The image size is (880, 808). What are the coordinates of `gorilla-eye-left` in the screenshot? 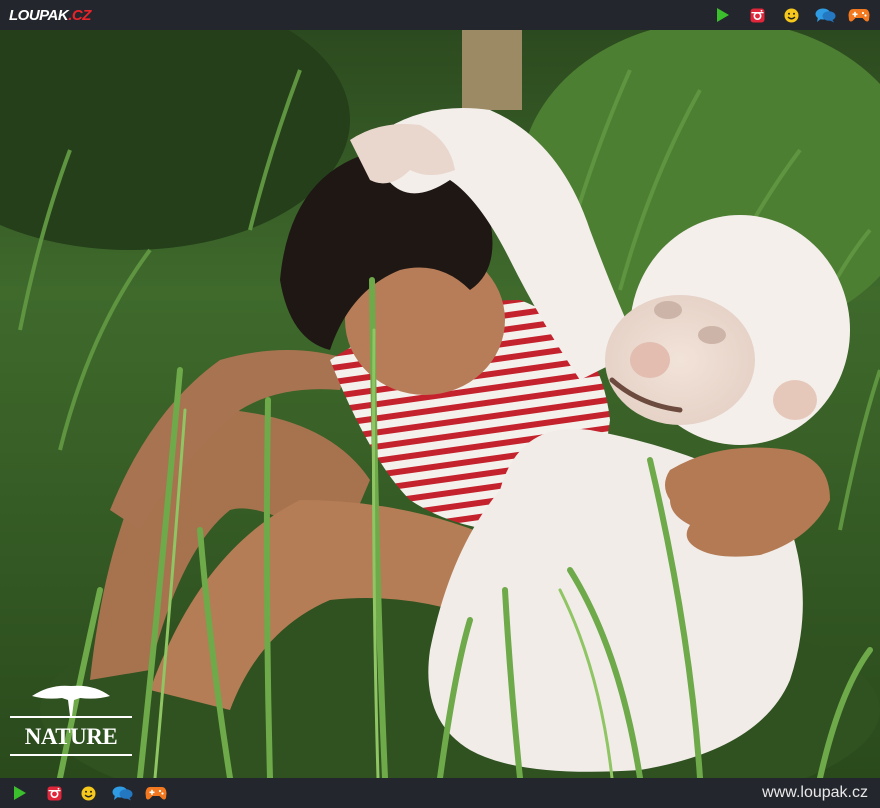 It's located at (668, 310).